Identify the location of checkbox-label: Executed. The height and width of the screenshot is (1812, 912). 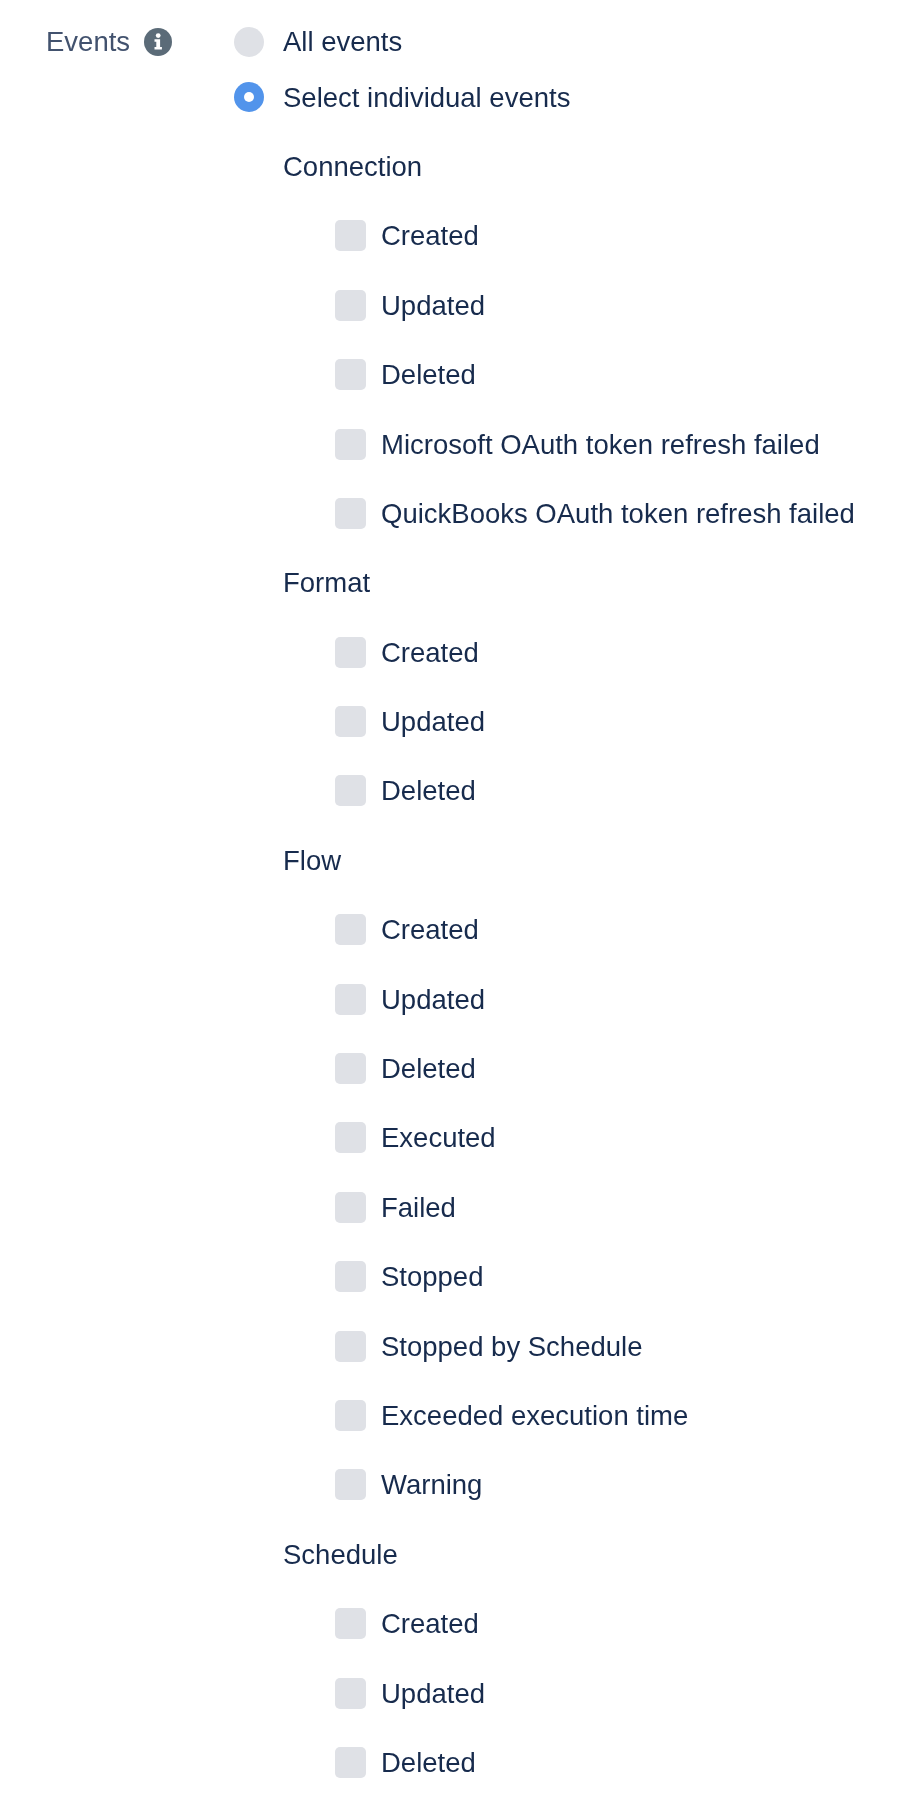
(438, 1138).